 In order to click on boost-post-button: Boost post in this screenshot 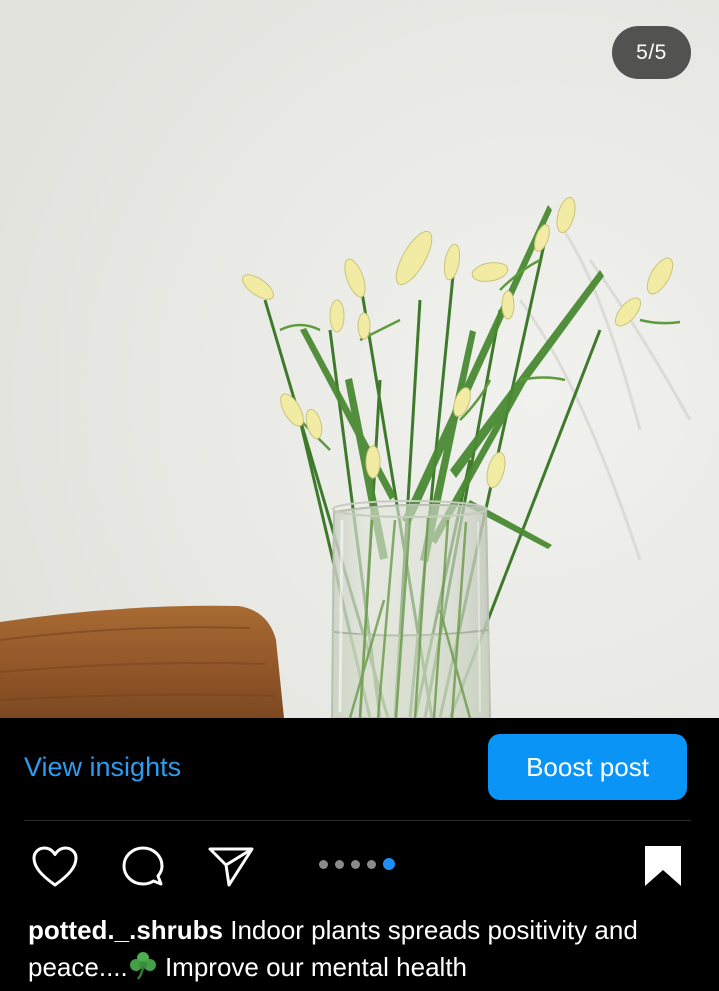, I will do `click(587, 767)`.